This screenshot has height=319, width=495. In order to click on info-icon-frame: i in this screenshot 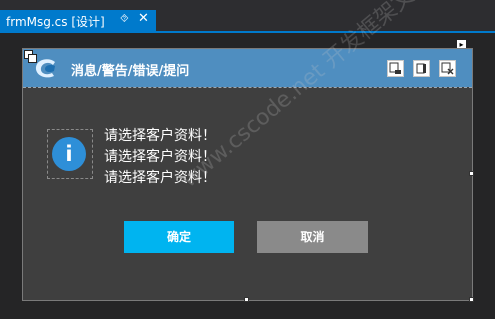, I will do `click(70, 154)`.